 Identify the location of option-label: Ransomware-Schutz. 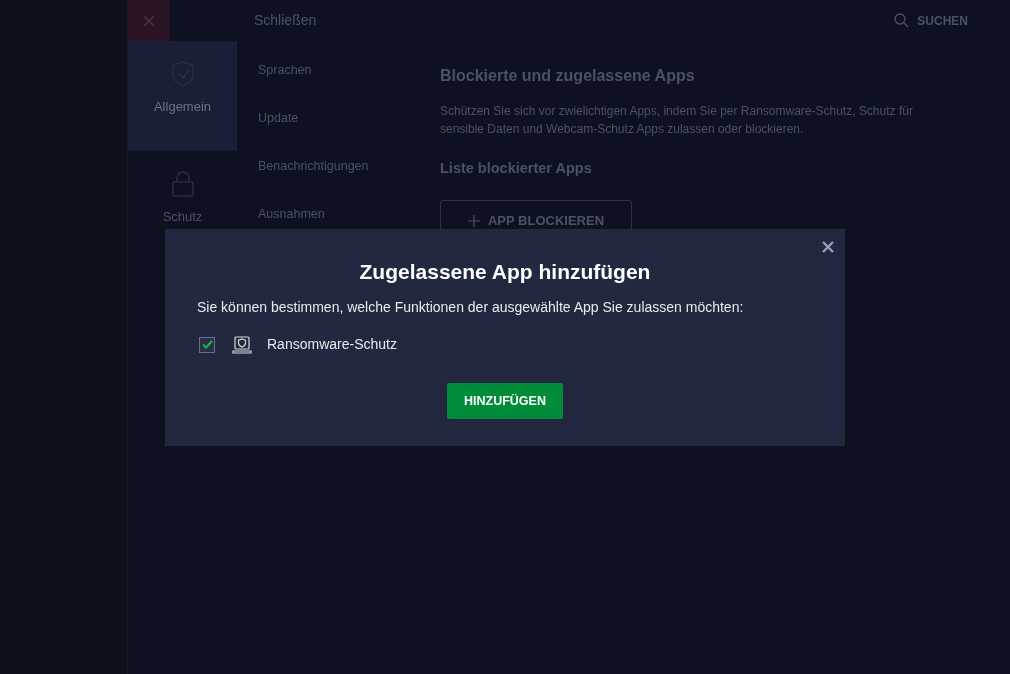
(332, 344).